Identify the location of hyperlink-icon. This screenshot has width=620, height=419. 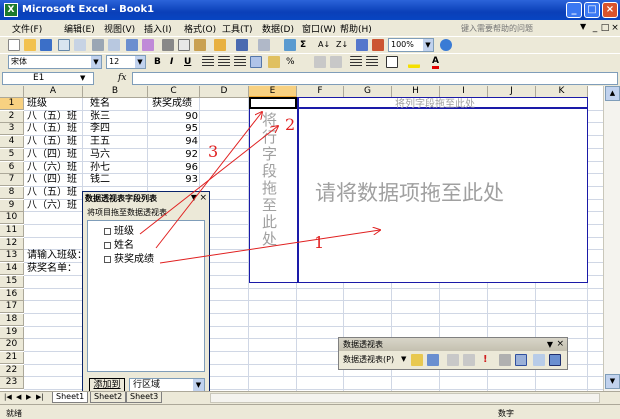
(290, 45).